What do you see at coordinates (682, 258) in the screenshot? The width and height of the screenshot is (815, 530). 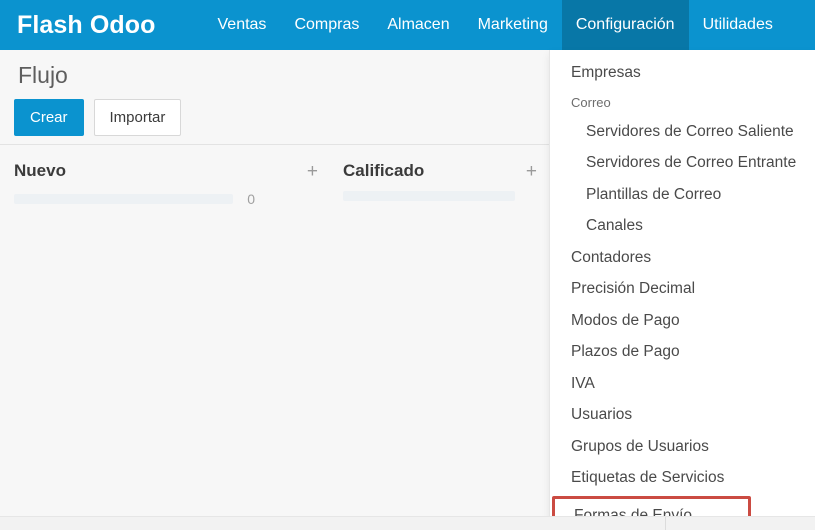 I see `menu-item-contadores: Contadores` at bounding box center [682, 258].